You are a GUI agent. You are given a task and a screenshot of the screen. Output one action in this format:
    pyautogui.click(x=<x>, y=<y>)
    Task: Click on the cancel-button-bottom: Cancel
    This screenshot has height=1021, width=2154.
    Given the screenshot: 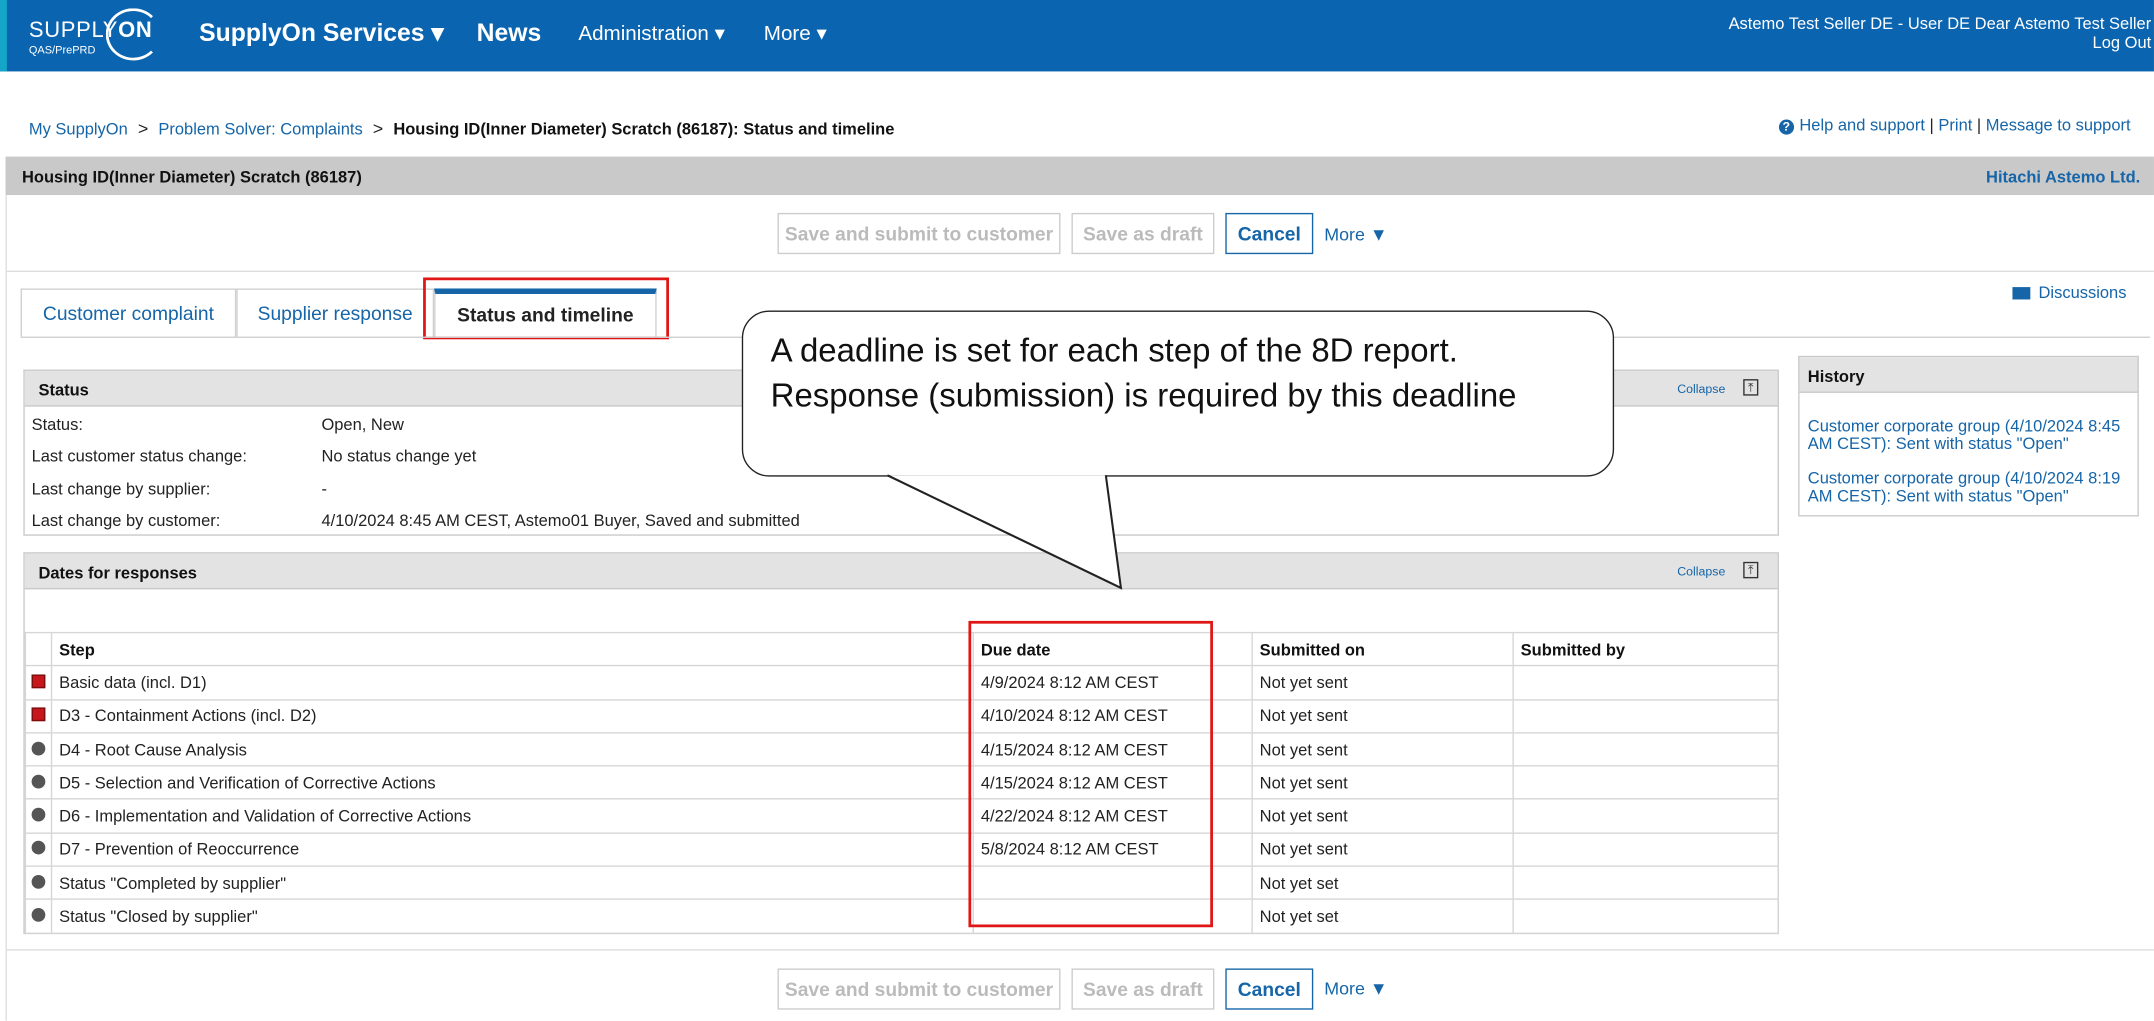 What is the action you would take?
    pyautogui.click(x=1269, y=989)
    